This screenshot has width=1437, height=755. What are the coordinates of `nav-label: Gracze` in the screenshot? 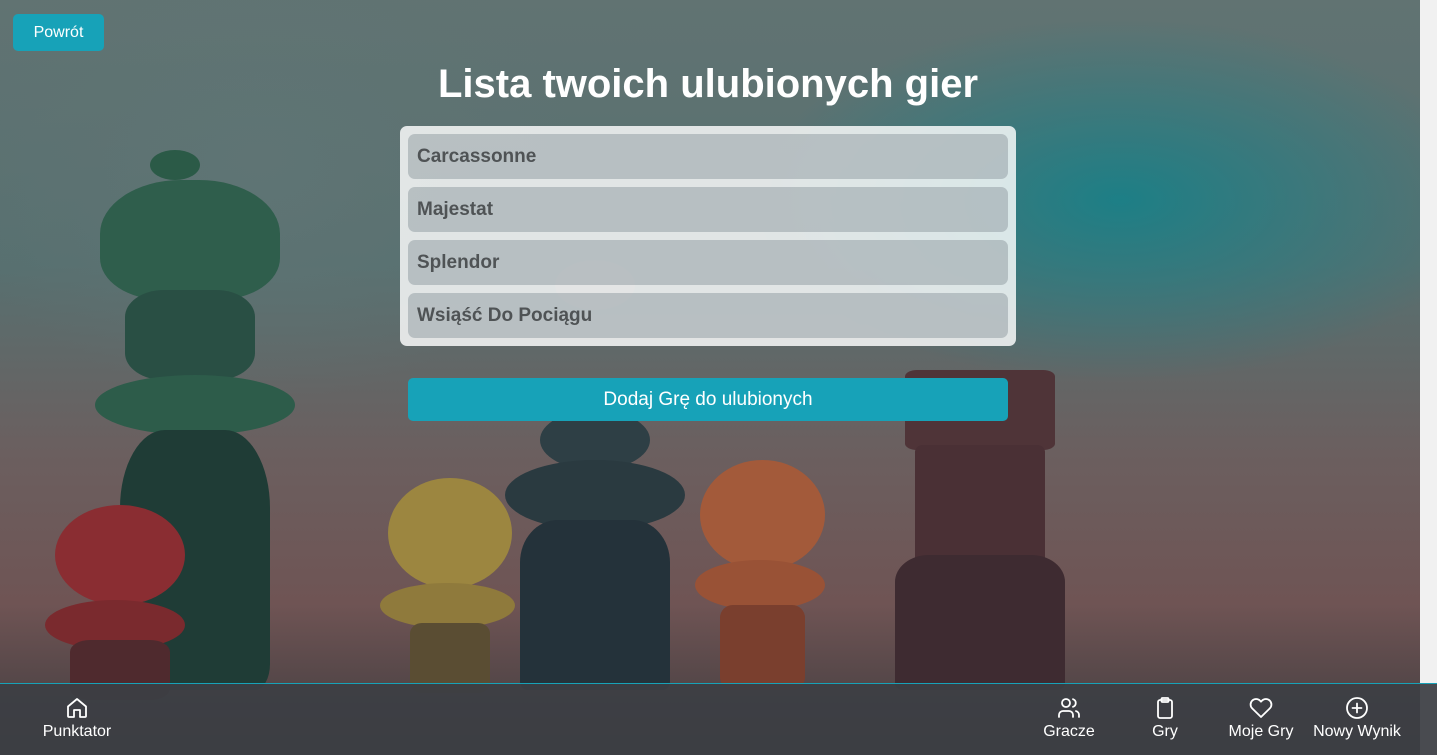 It's located at (1069, 731).